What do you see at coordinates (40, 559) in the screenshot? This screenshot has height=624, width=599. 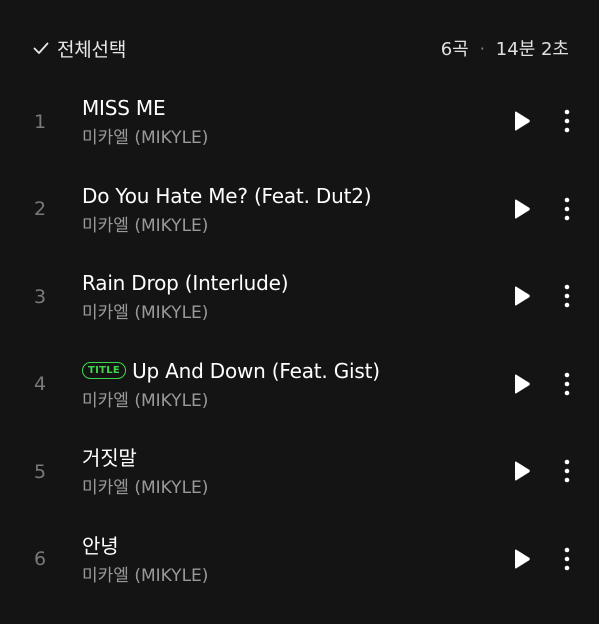 I see `track-number: 6` at bounding box center [40, 559].